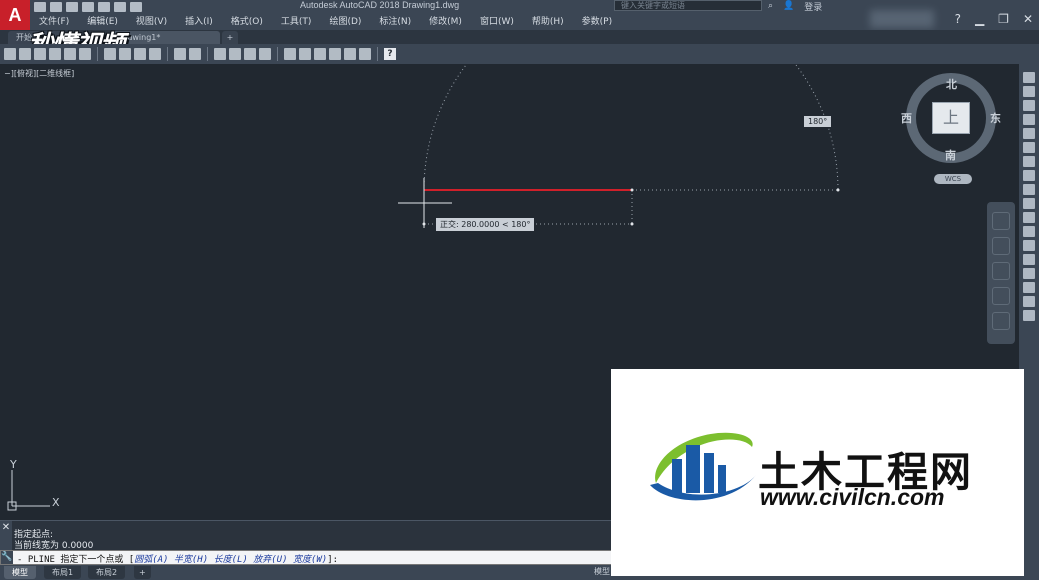 The height and width of the screenshot is (580, 1039). What do you see at coordinates (390, 54) in the screenshot?
I see `help-icon: ?` at bounding box center [390, 54].